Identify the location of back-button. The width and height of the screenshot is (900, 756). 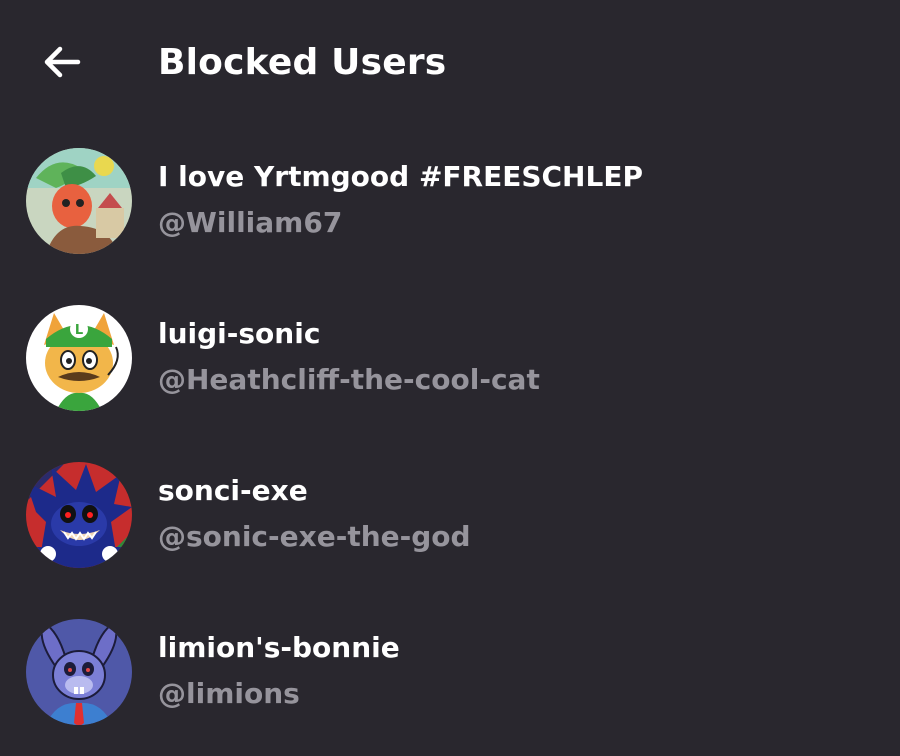
(62, 62).